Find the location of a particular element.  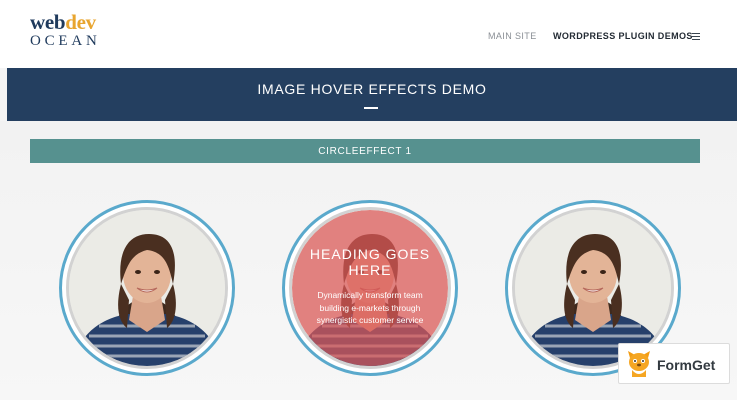

nav-link-wordpress-plugin-demos: WORDPRESS PLUGIN DEMOS is located at coordinates (623, 36).